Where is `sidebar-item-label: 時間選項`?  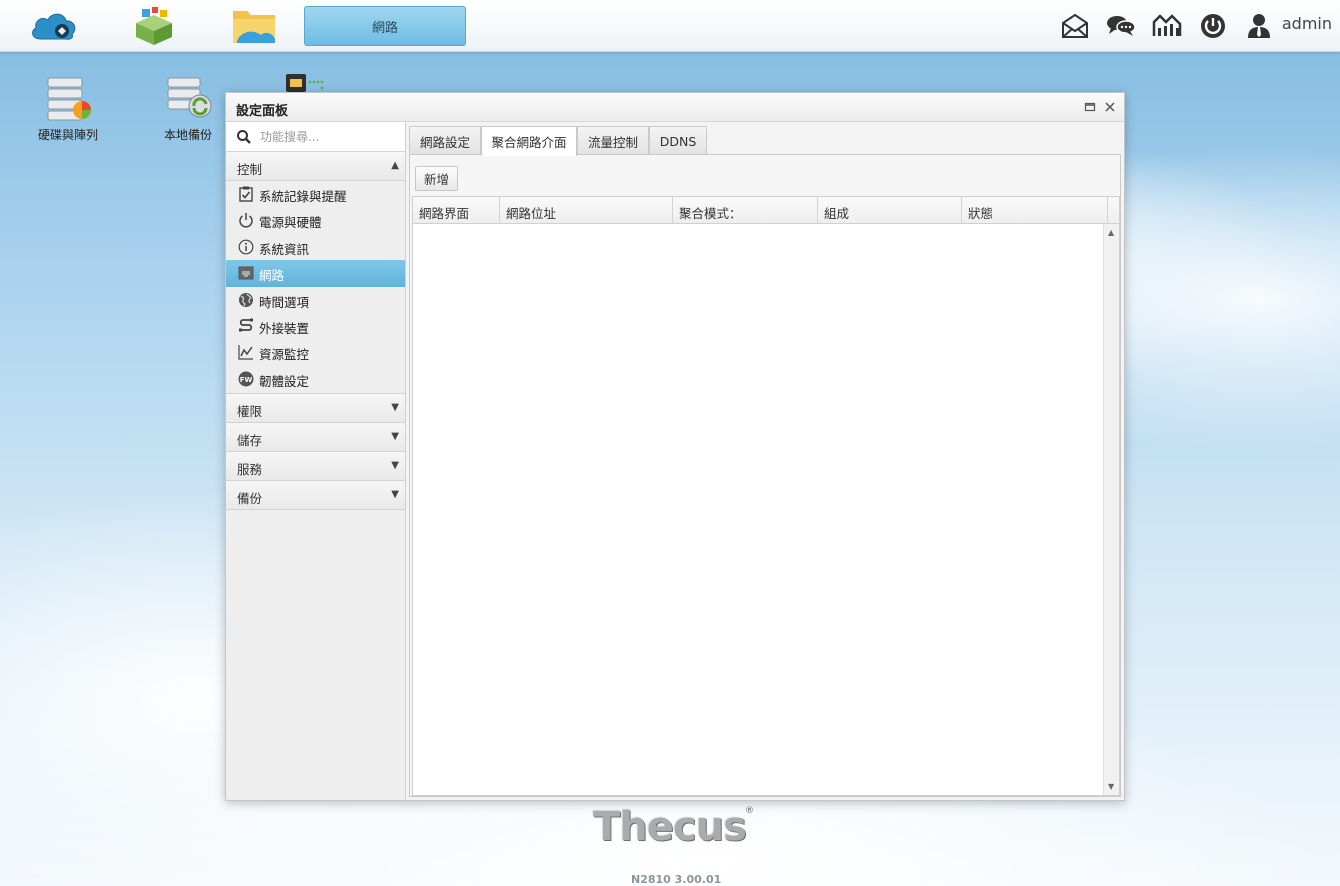
sidebar-item-label: 時間選項 is located at coordinates (284, 302).